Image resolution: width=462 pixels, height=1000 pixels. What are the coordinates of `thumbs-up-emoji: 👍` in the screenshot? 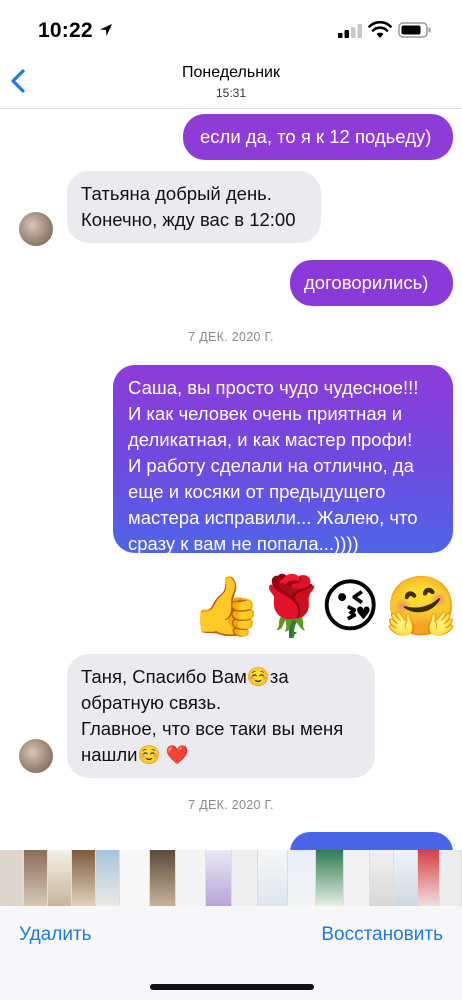 It's located at (226, 607).